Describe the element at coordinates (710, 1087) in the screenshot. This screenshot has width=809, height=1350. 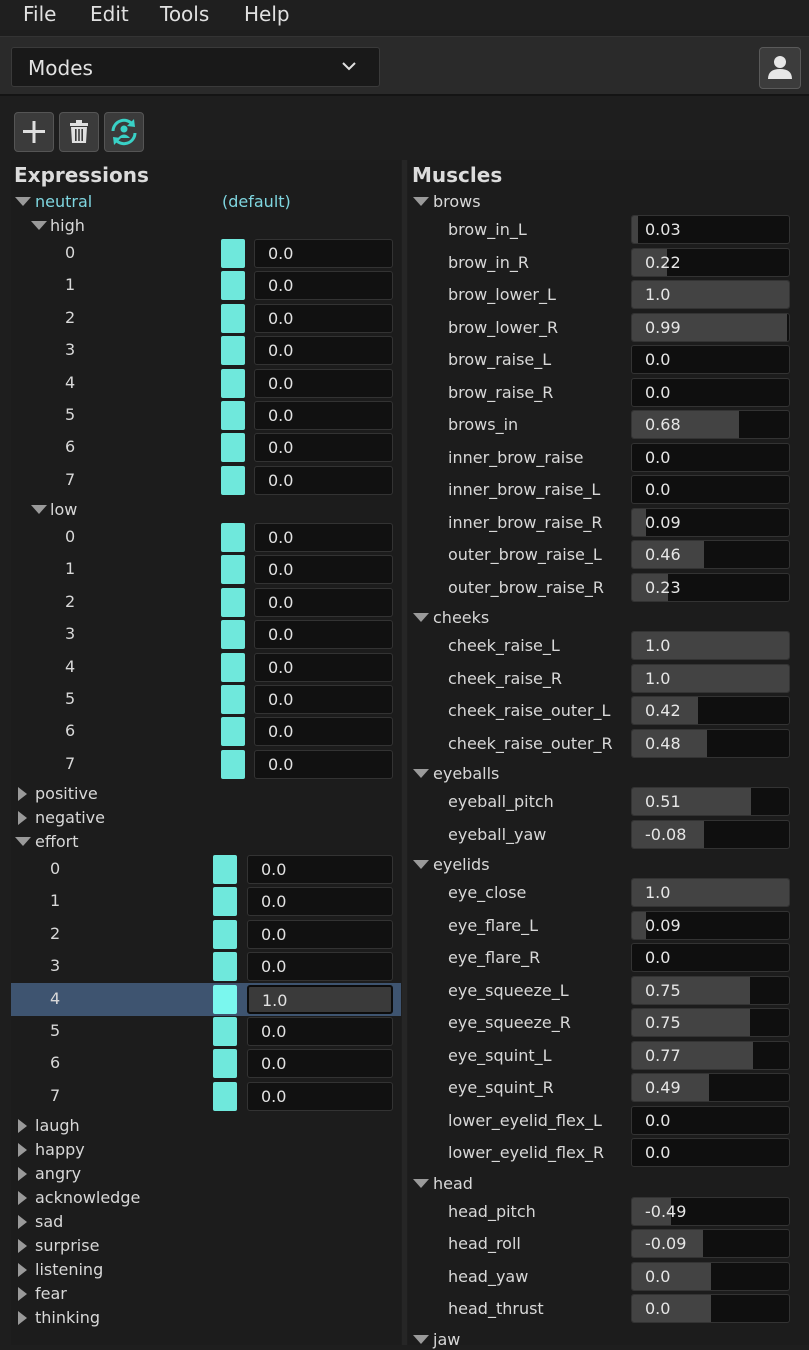
I see `muscle-slider: 0.49` at that location.